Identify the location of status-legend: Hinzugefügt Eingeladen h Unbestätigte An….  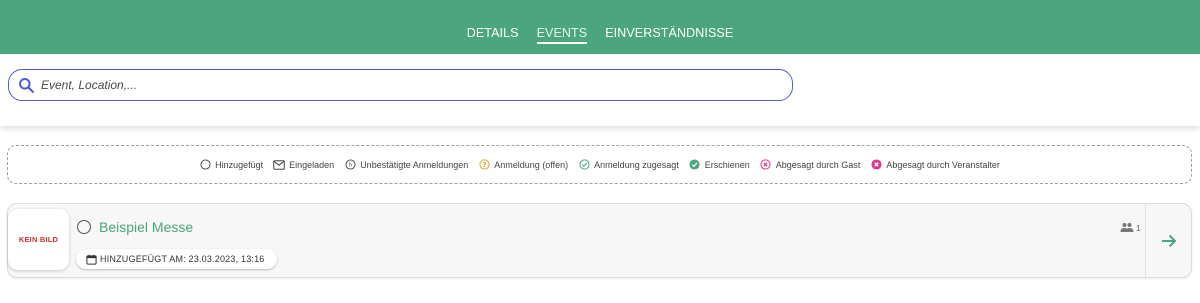
(599, 164).